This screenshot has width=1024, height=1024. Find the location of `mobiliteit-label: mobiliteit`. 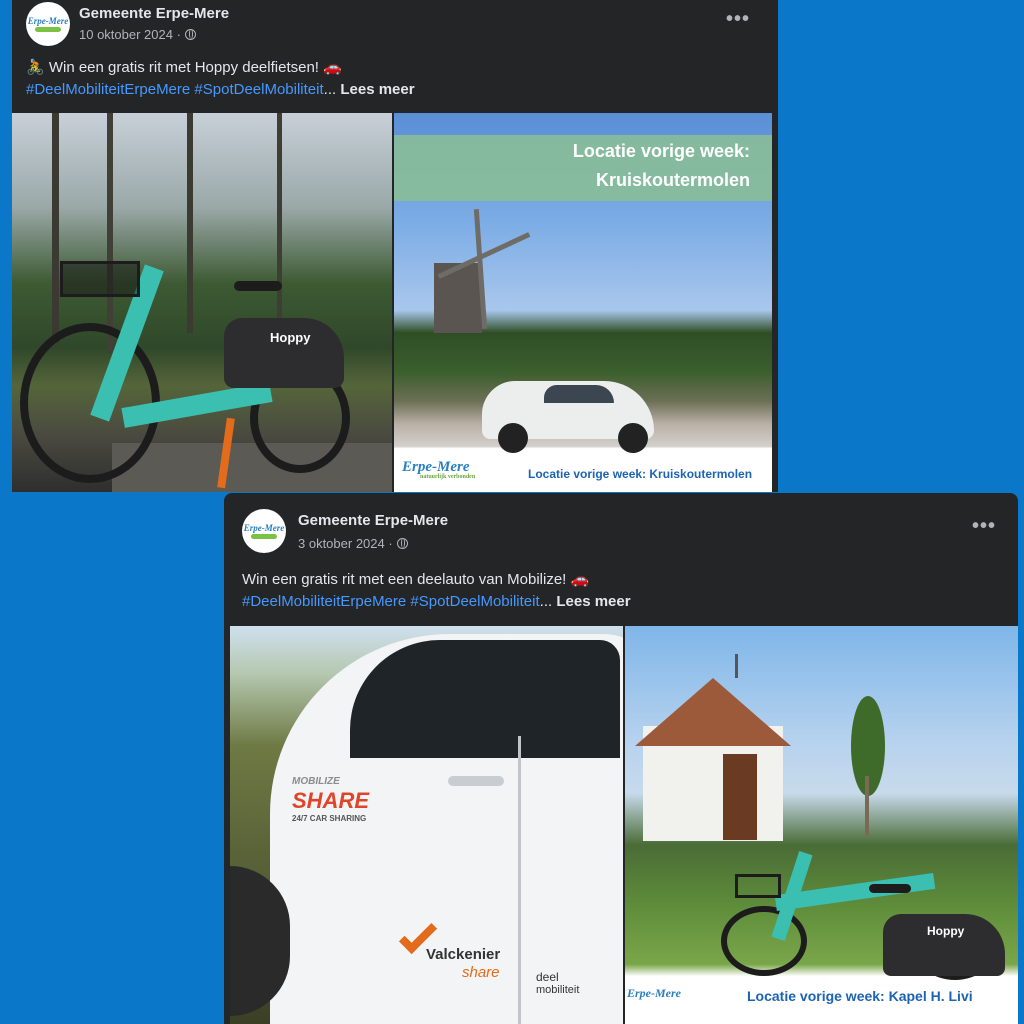

mobiliteit-label: mobiliteit is located at coordinates (558, 990).